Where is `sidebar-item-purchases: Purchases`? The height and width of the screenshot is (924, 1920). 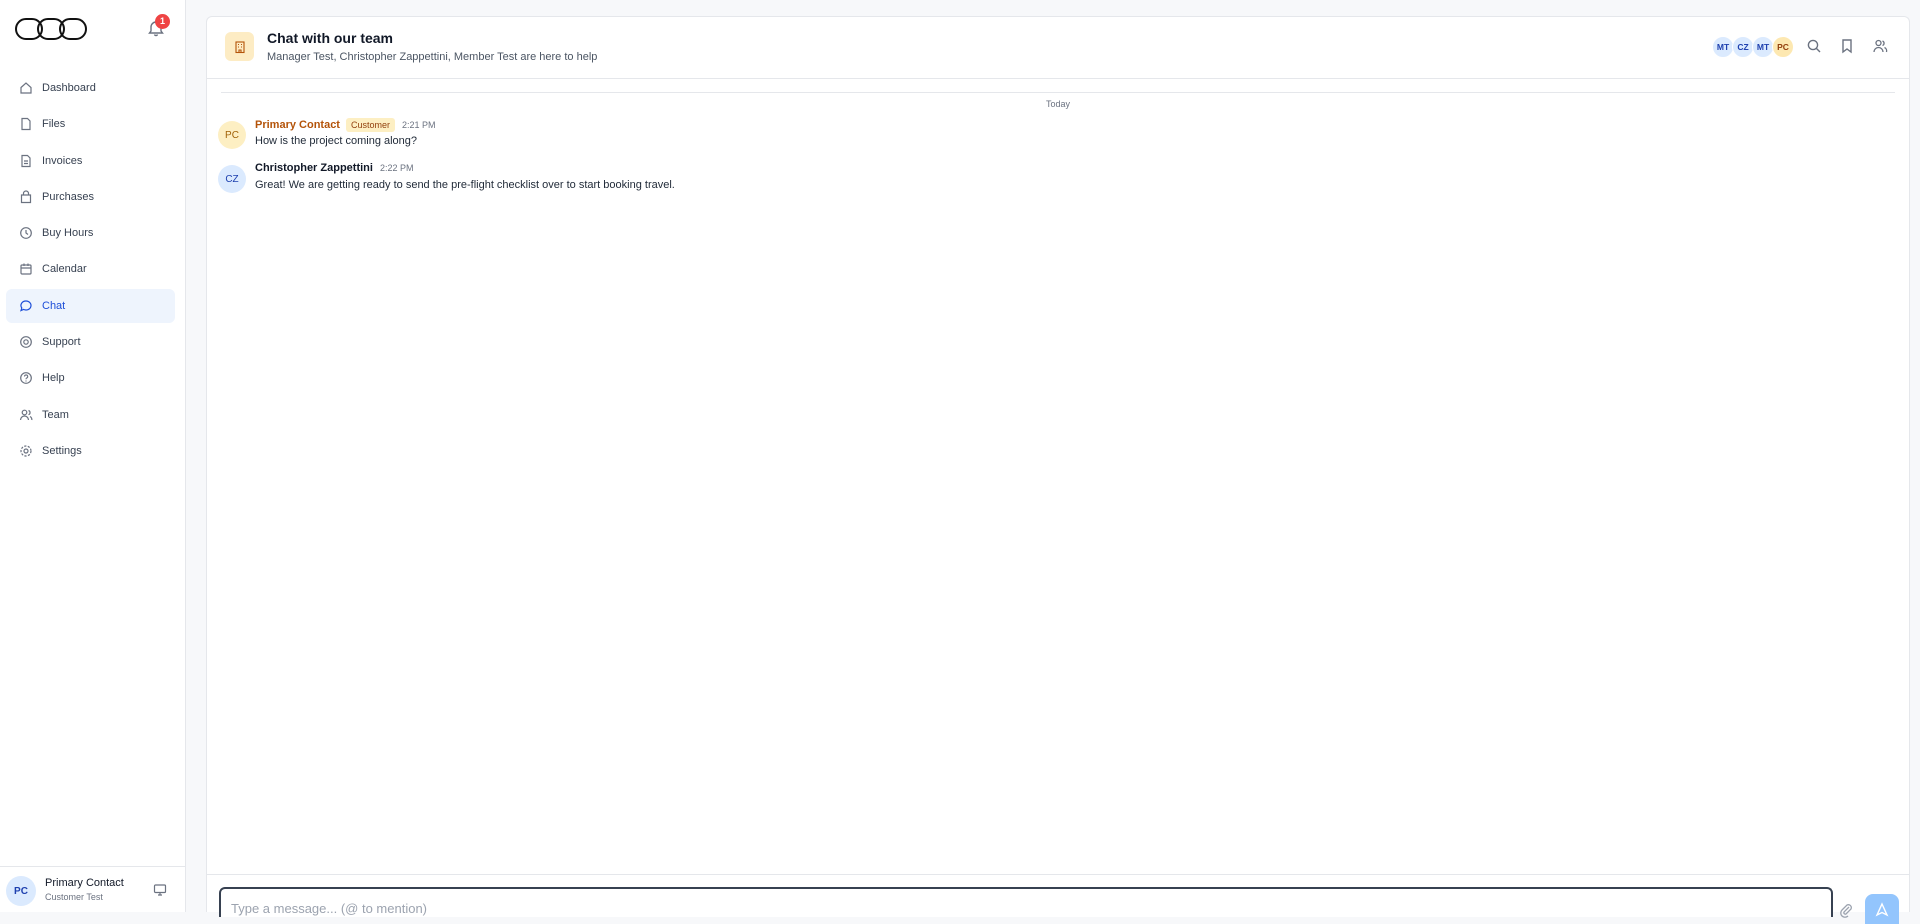 sidebar-item-purchases: Purchases is located at coordinates (90, 197).